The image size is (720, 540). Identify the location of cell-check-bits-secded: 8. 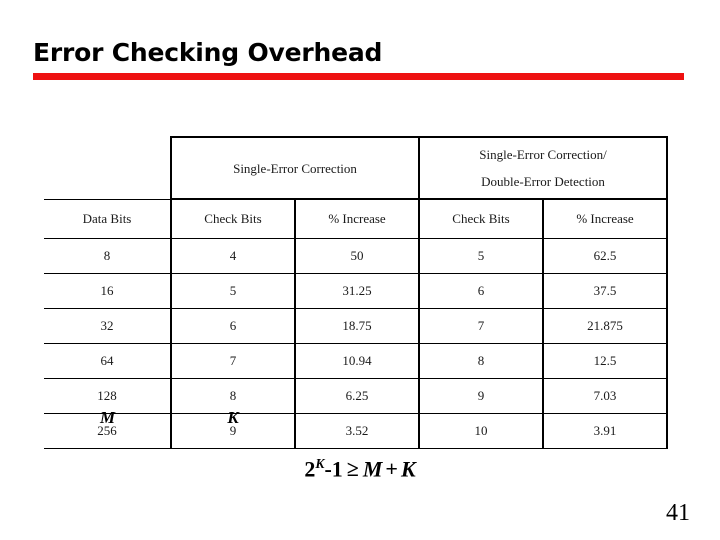
(481, 361).